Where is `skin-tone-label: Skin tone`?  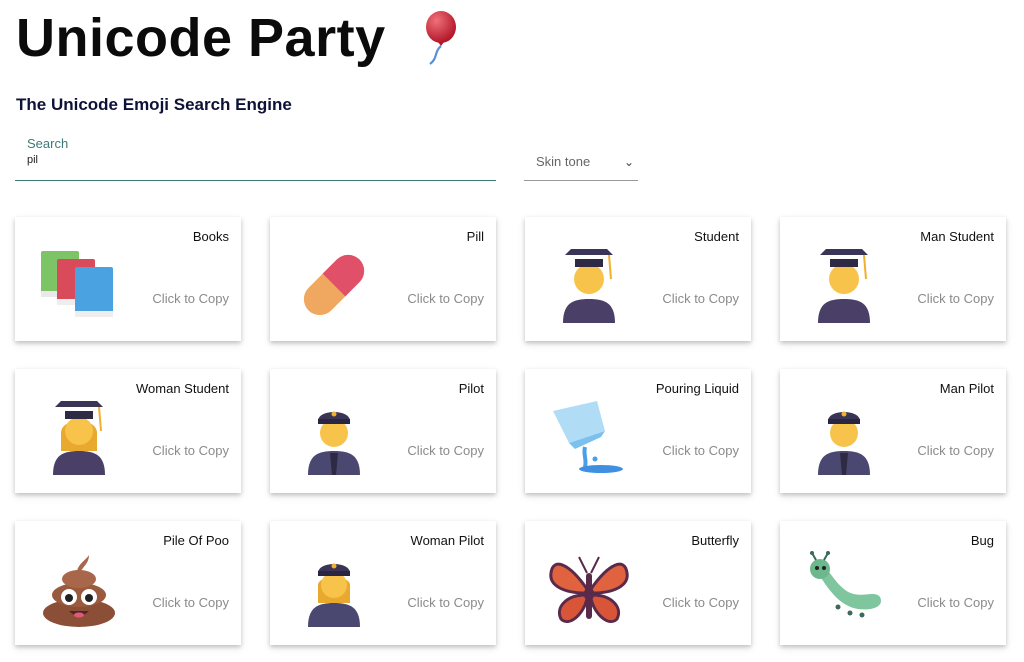
skin-tone-label: Skin tone is located at coordinates (563, 161).